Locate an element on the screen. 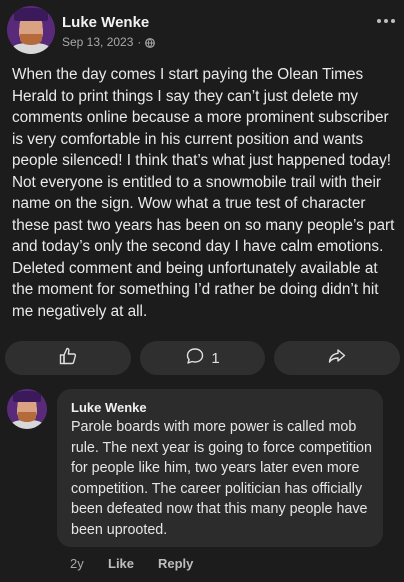 The height and width of the screenshot is (582, 404). comment-author-name: Luke Wenke is located at coordinates (109, 407).